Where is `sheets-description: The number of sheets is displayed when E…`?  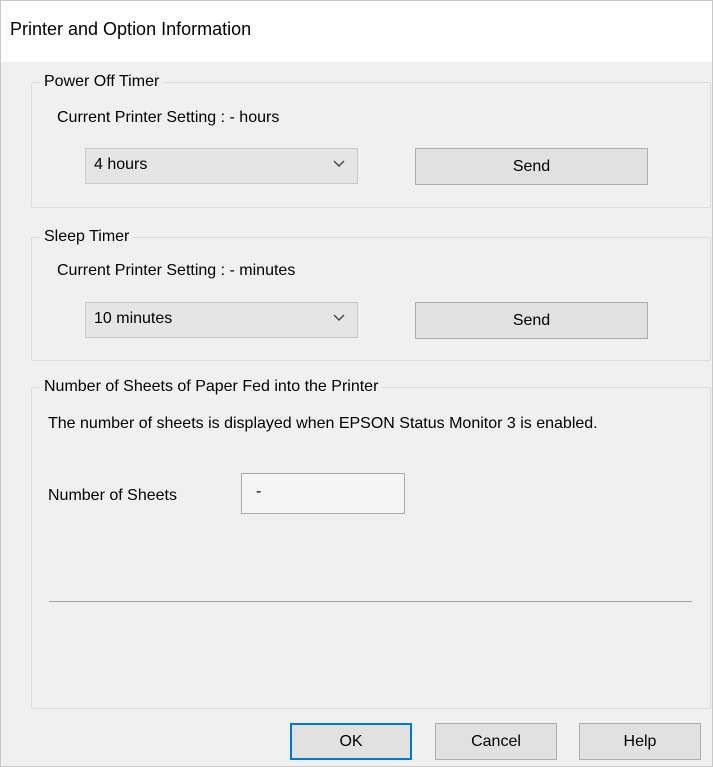
sheets-description: The number of sheets is displayed when E… is located at coordinates (323, 423).